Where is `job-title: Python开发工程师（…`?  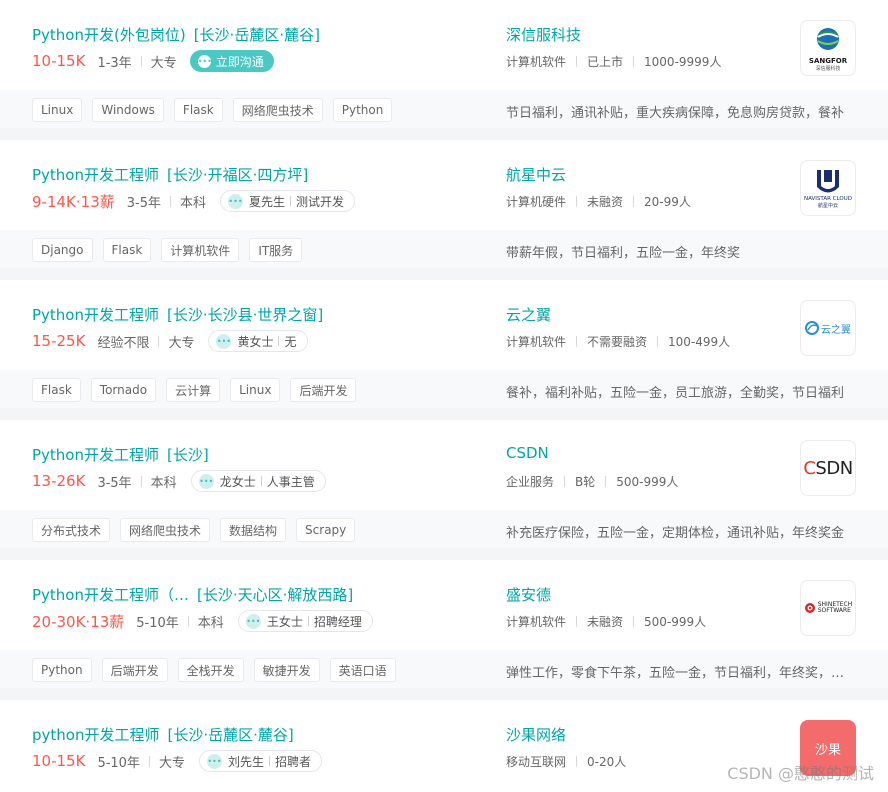
job-title: Python开发工程师（… is located at coordinates (110, 595).